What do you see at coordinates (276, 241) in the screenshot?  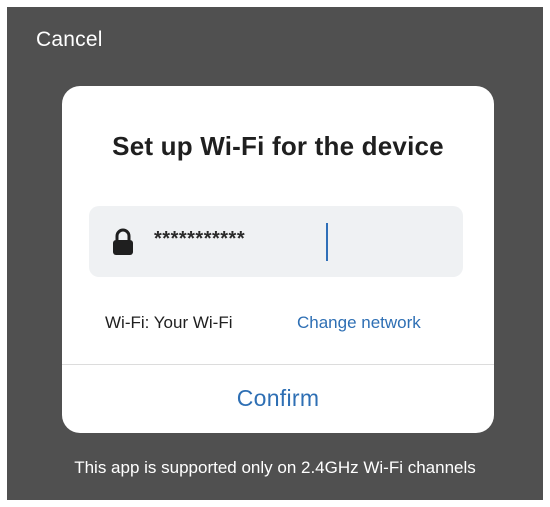 I see `password-field: ***********` at bounding box center [276, 241].